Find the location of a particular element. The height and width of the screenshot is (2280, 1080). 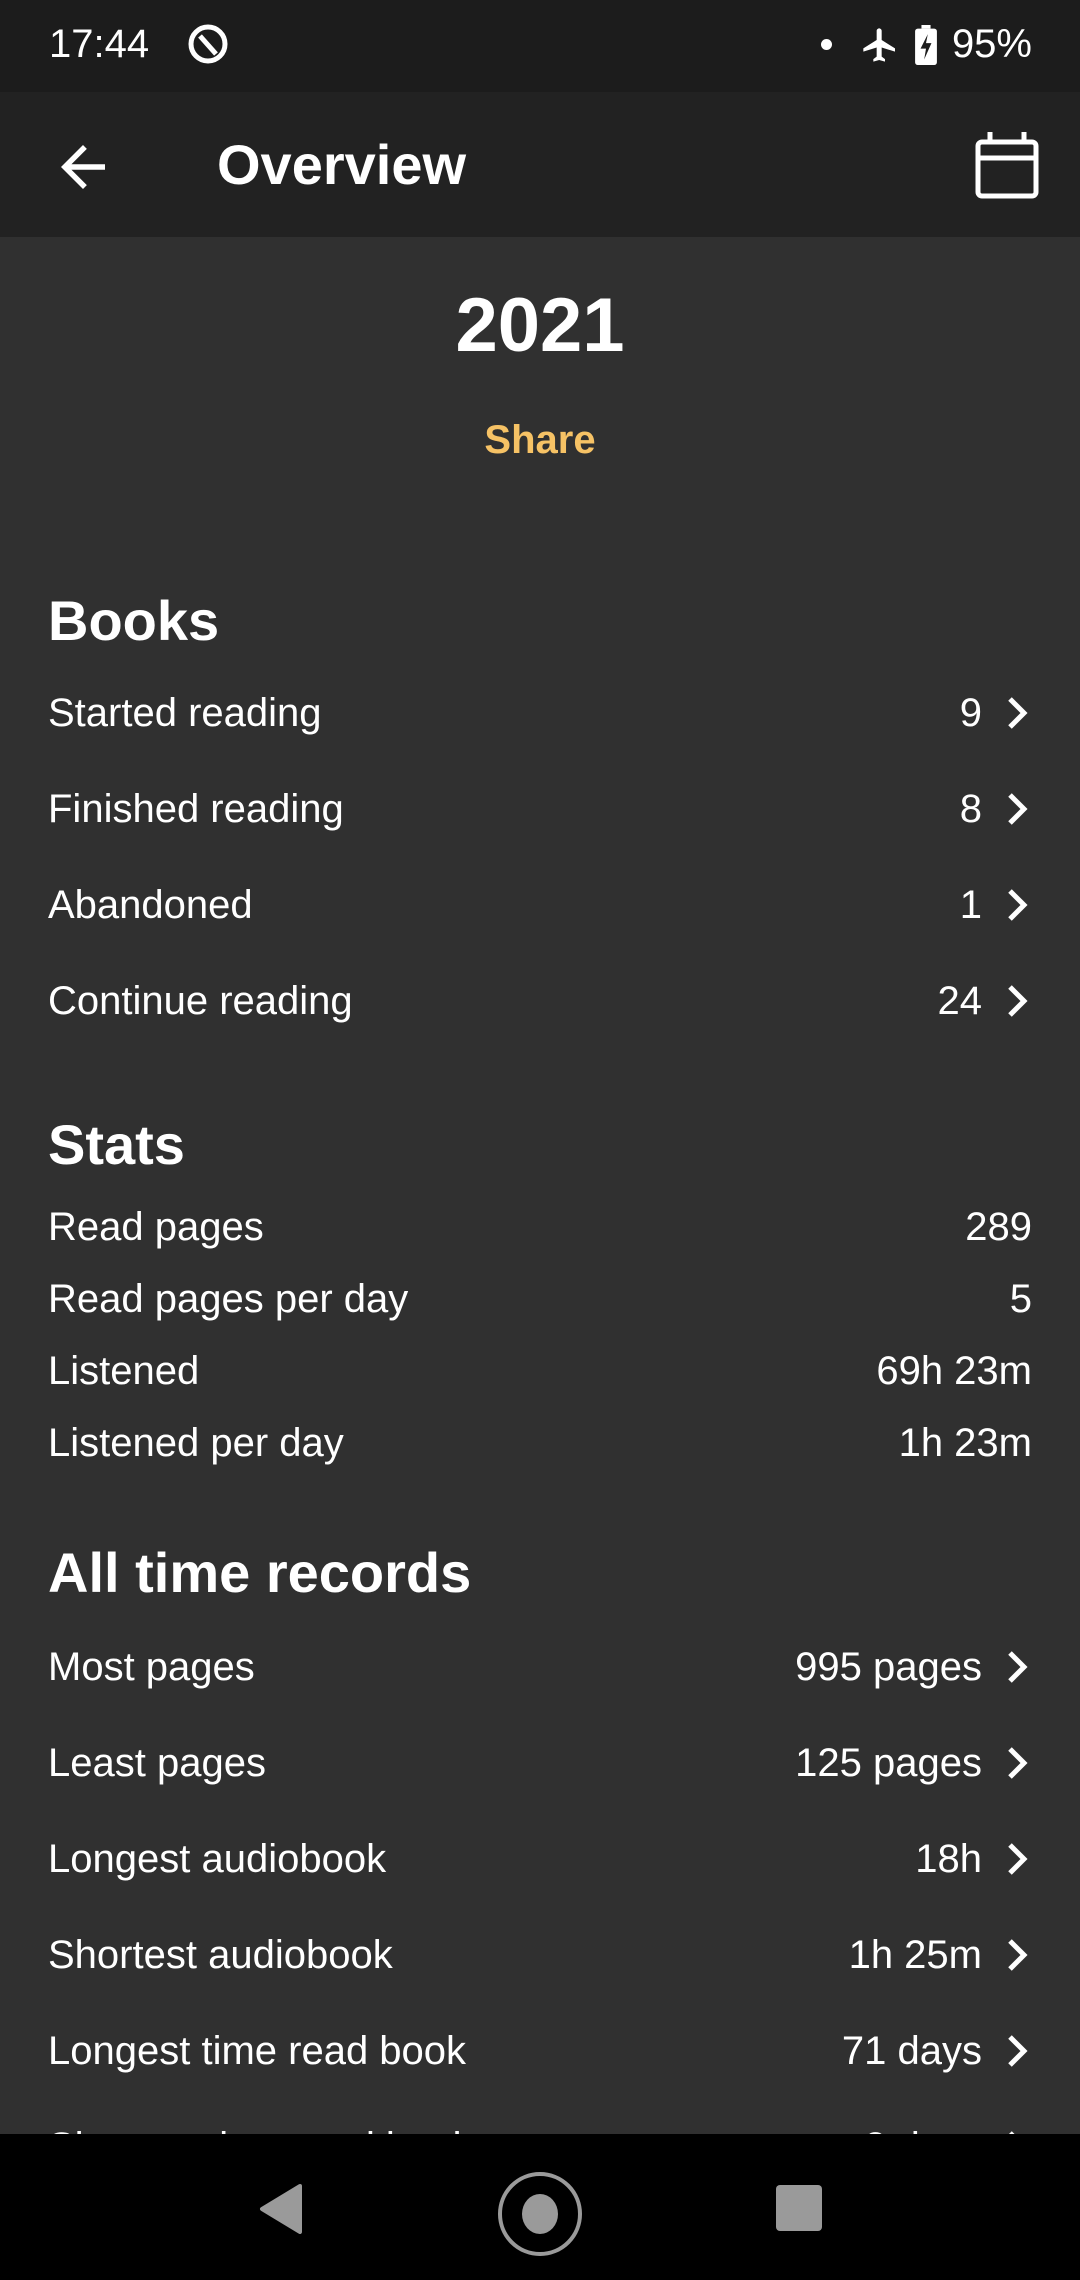

page-title: Overview is located at coordinates (342, 164).